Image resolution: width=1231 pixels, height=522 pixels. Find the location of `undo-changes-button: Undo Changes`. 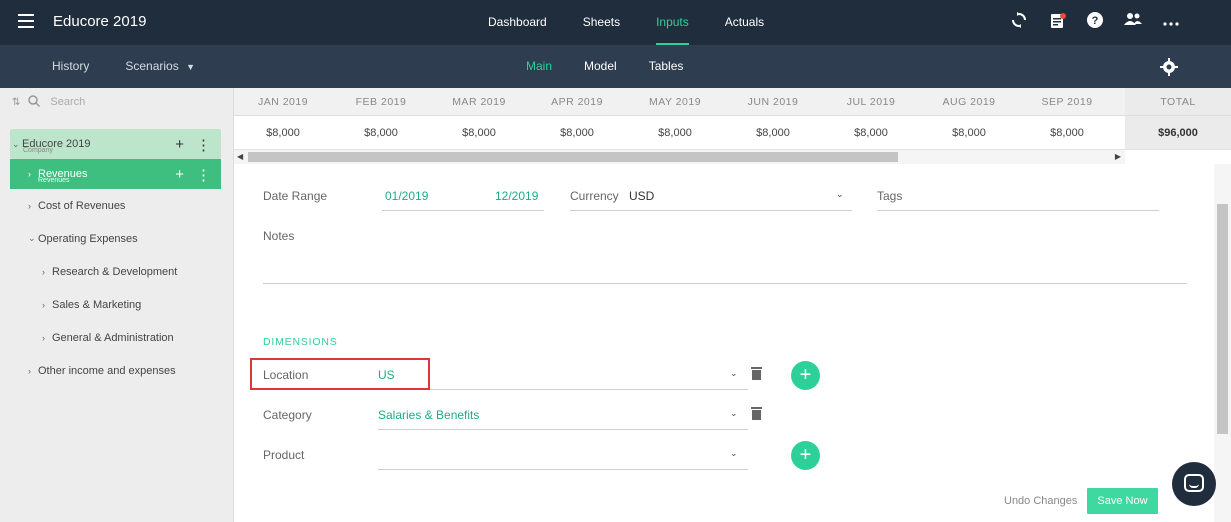

undo-changes-button: Undo Changes is located at coordinates (1040, 501).